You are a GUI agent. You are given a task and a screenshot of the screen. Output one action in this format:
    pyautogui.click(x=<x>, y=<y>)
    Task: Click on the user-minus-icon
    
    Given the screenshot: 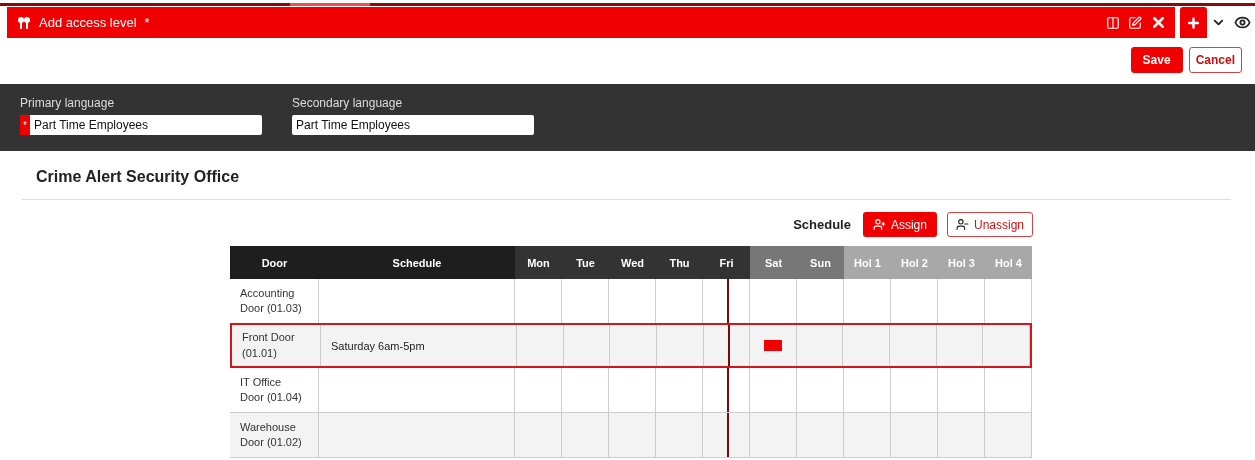 What is the action you would take?
    pyautogui.click(x=962, y=224)
    